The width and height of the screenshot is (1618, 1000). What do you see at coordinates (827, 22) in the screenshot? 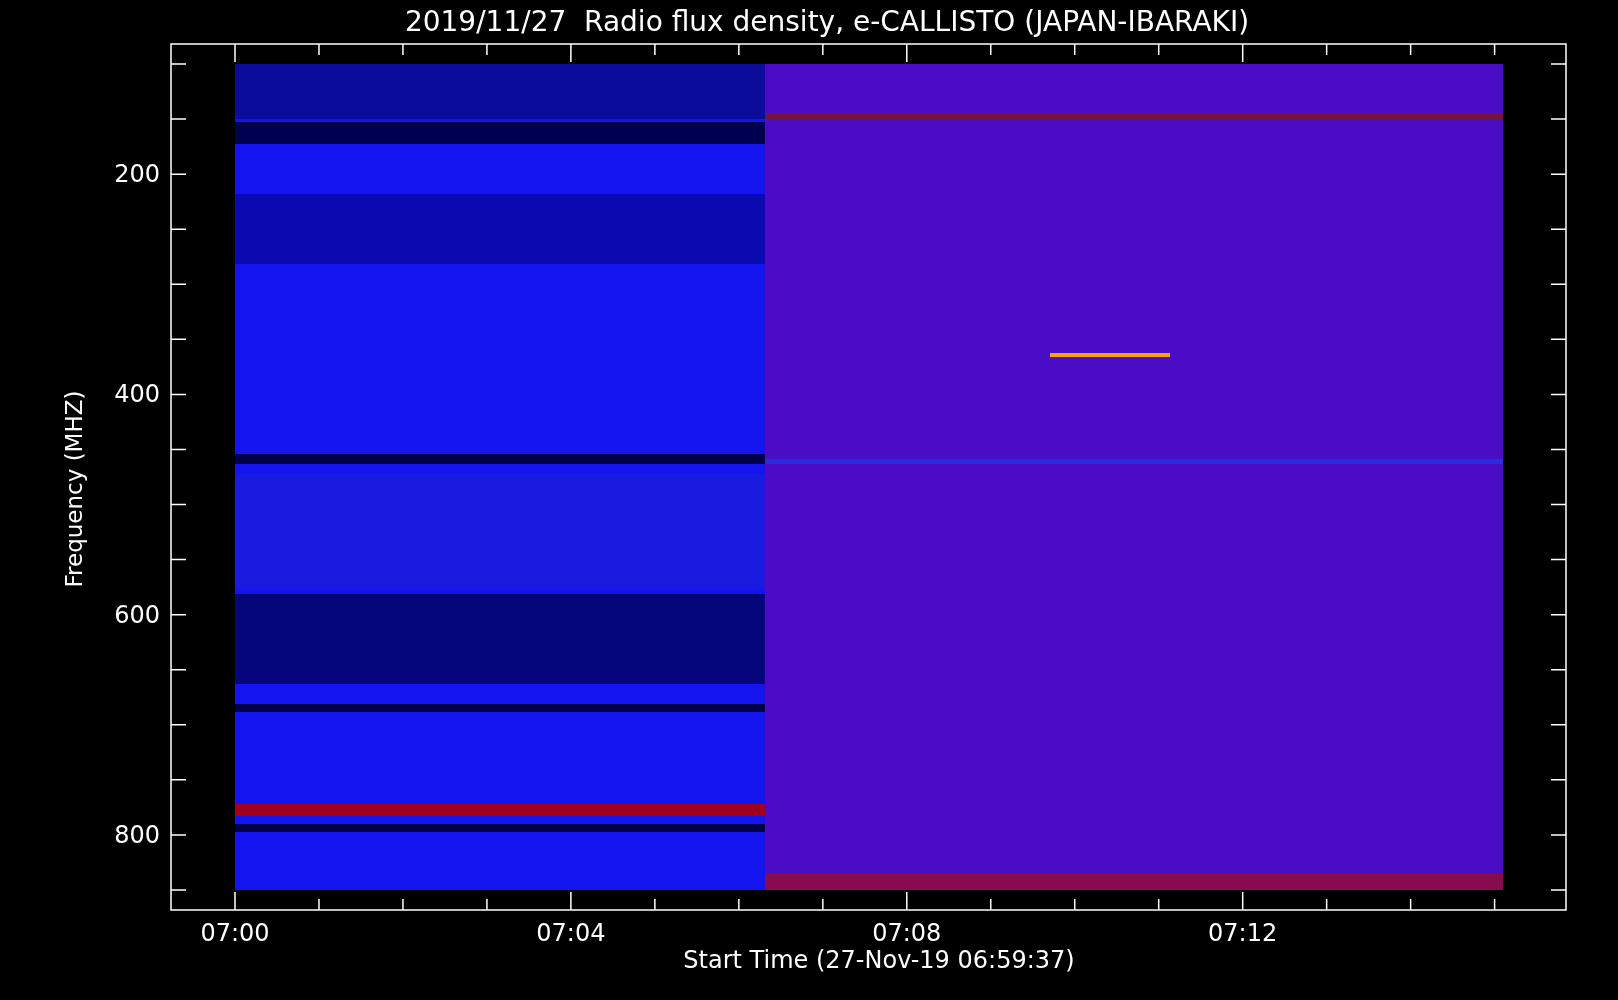
I see `chart-title: 2019/11/27 Radio flux density, e-CALLISTO (JAPAN-IBARAKI)` at bounding box center [827, 22].